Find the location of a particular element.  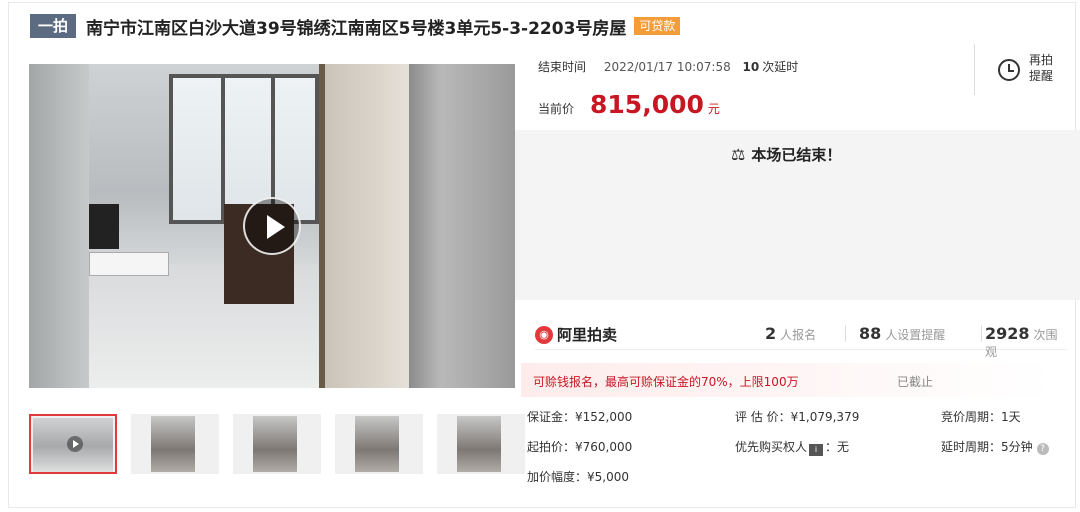

deposit-credit-bar: 可赊钱报名，最高可赊保证金的70%，上限100万 已截止 is located at coordinates (788, 380).